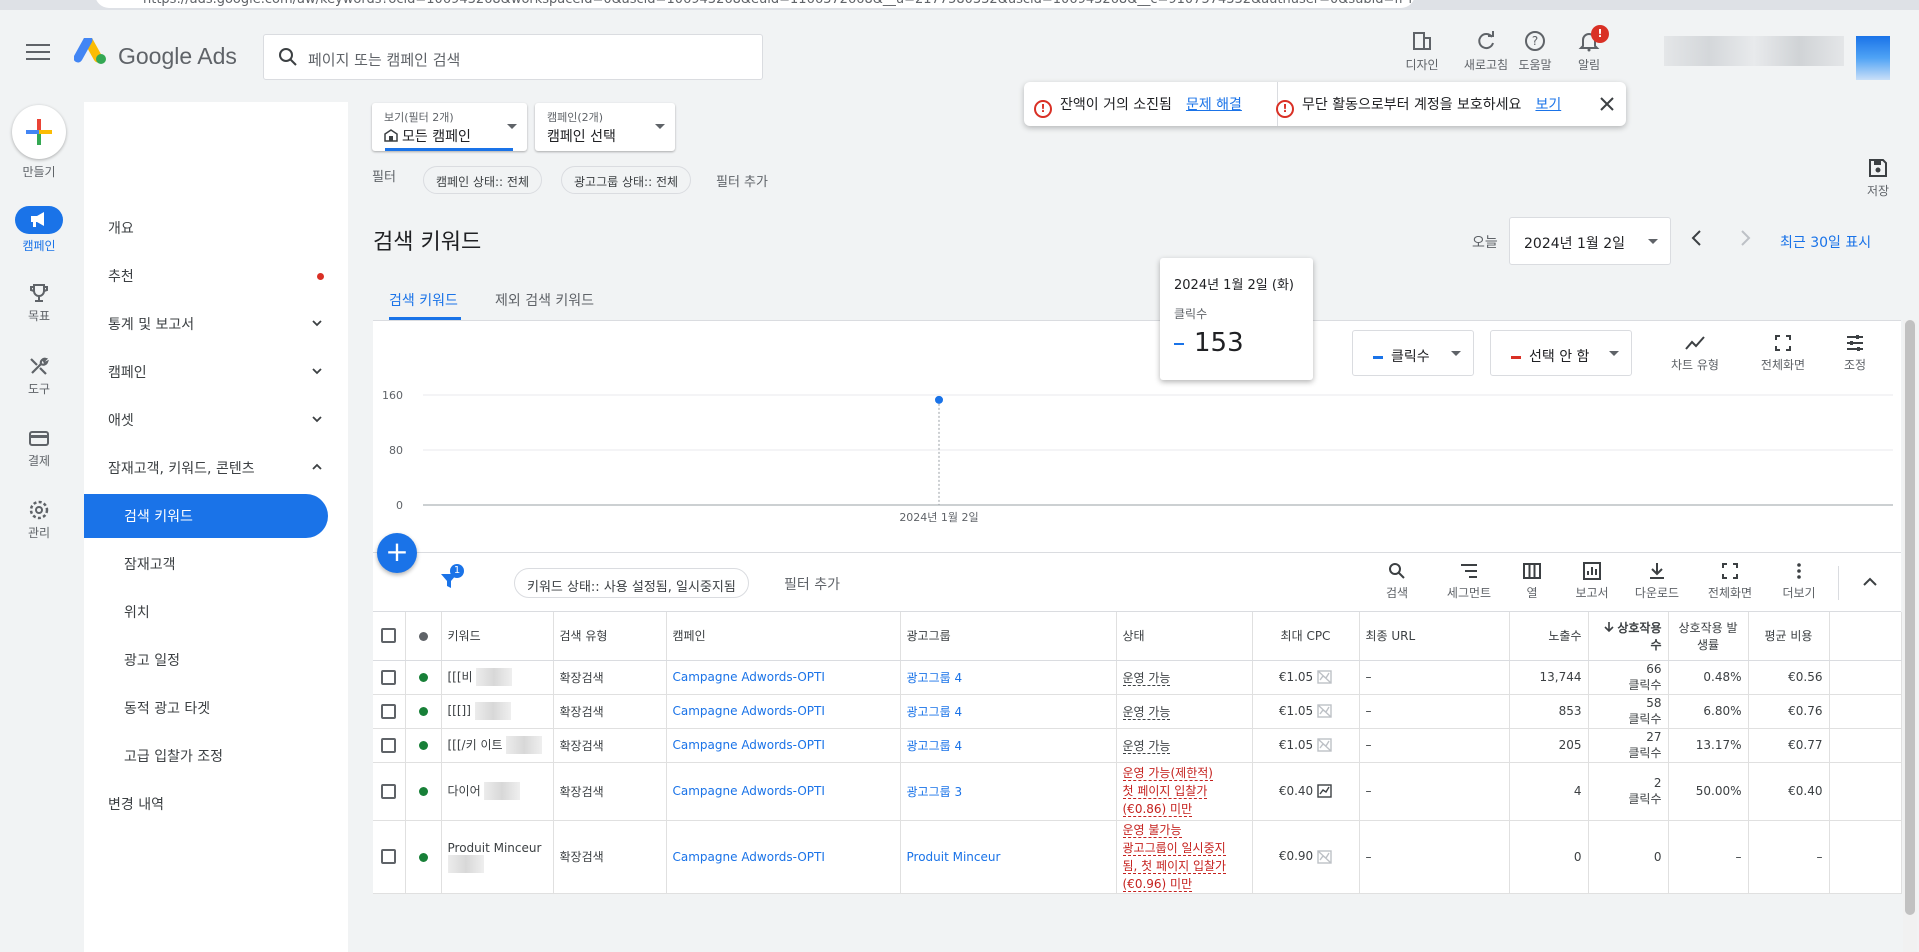 The image size is (1919, 952). Describe the element at coordinates (216, 660) in the screenshot. I see `nav-item-ad-schedule: 광고 일정` at that location.